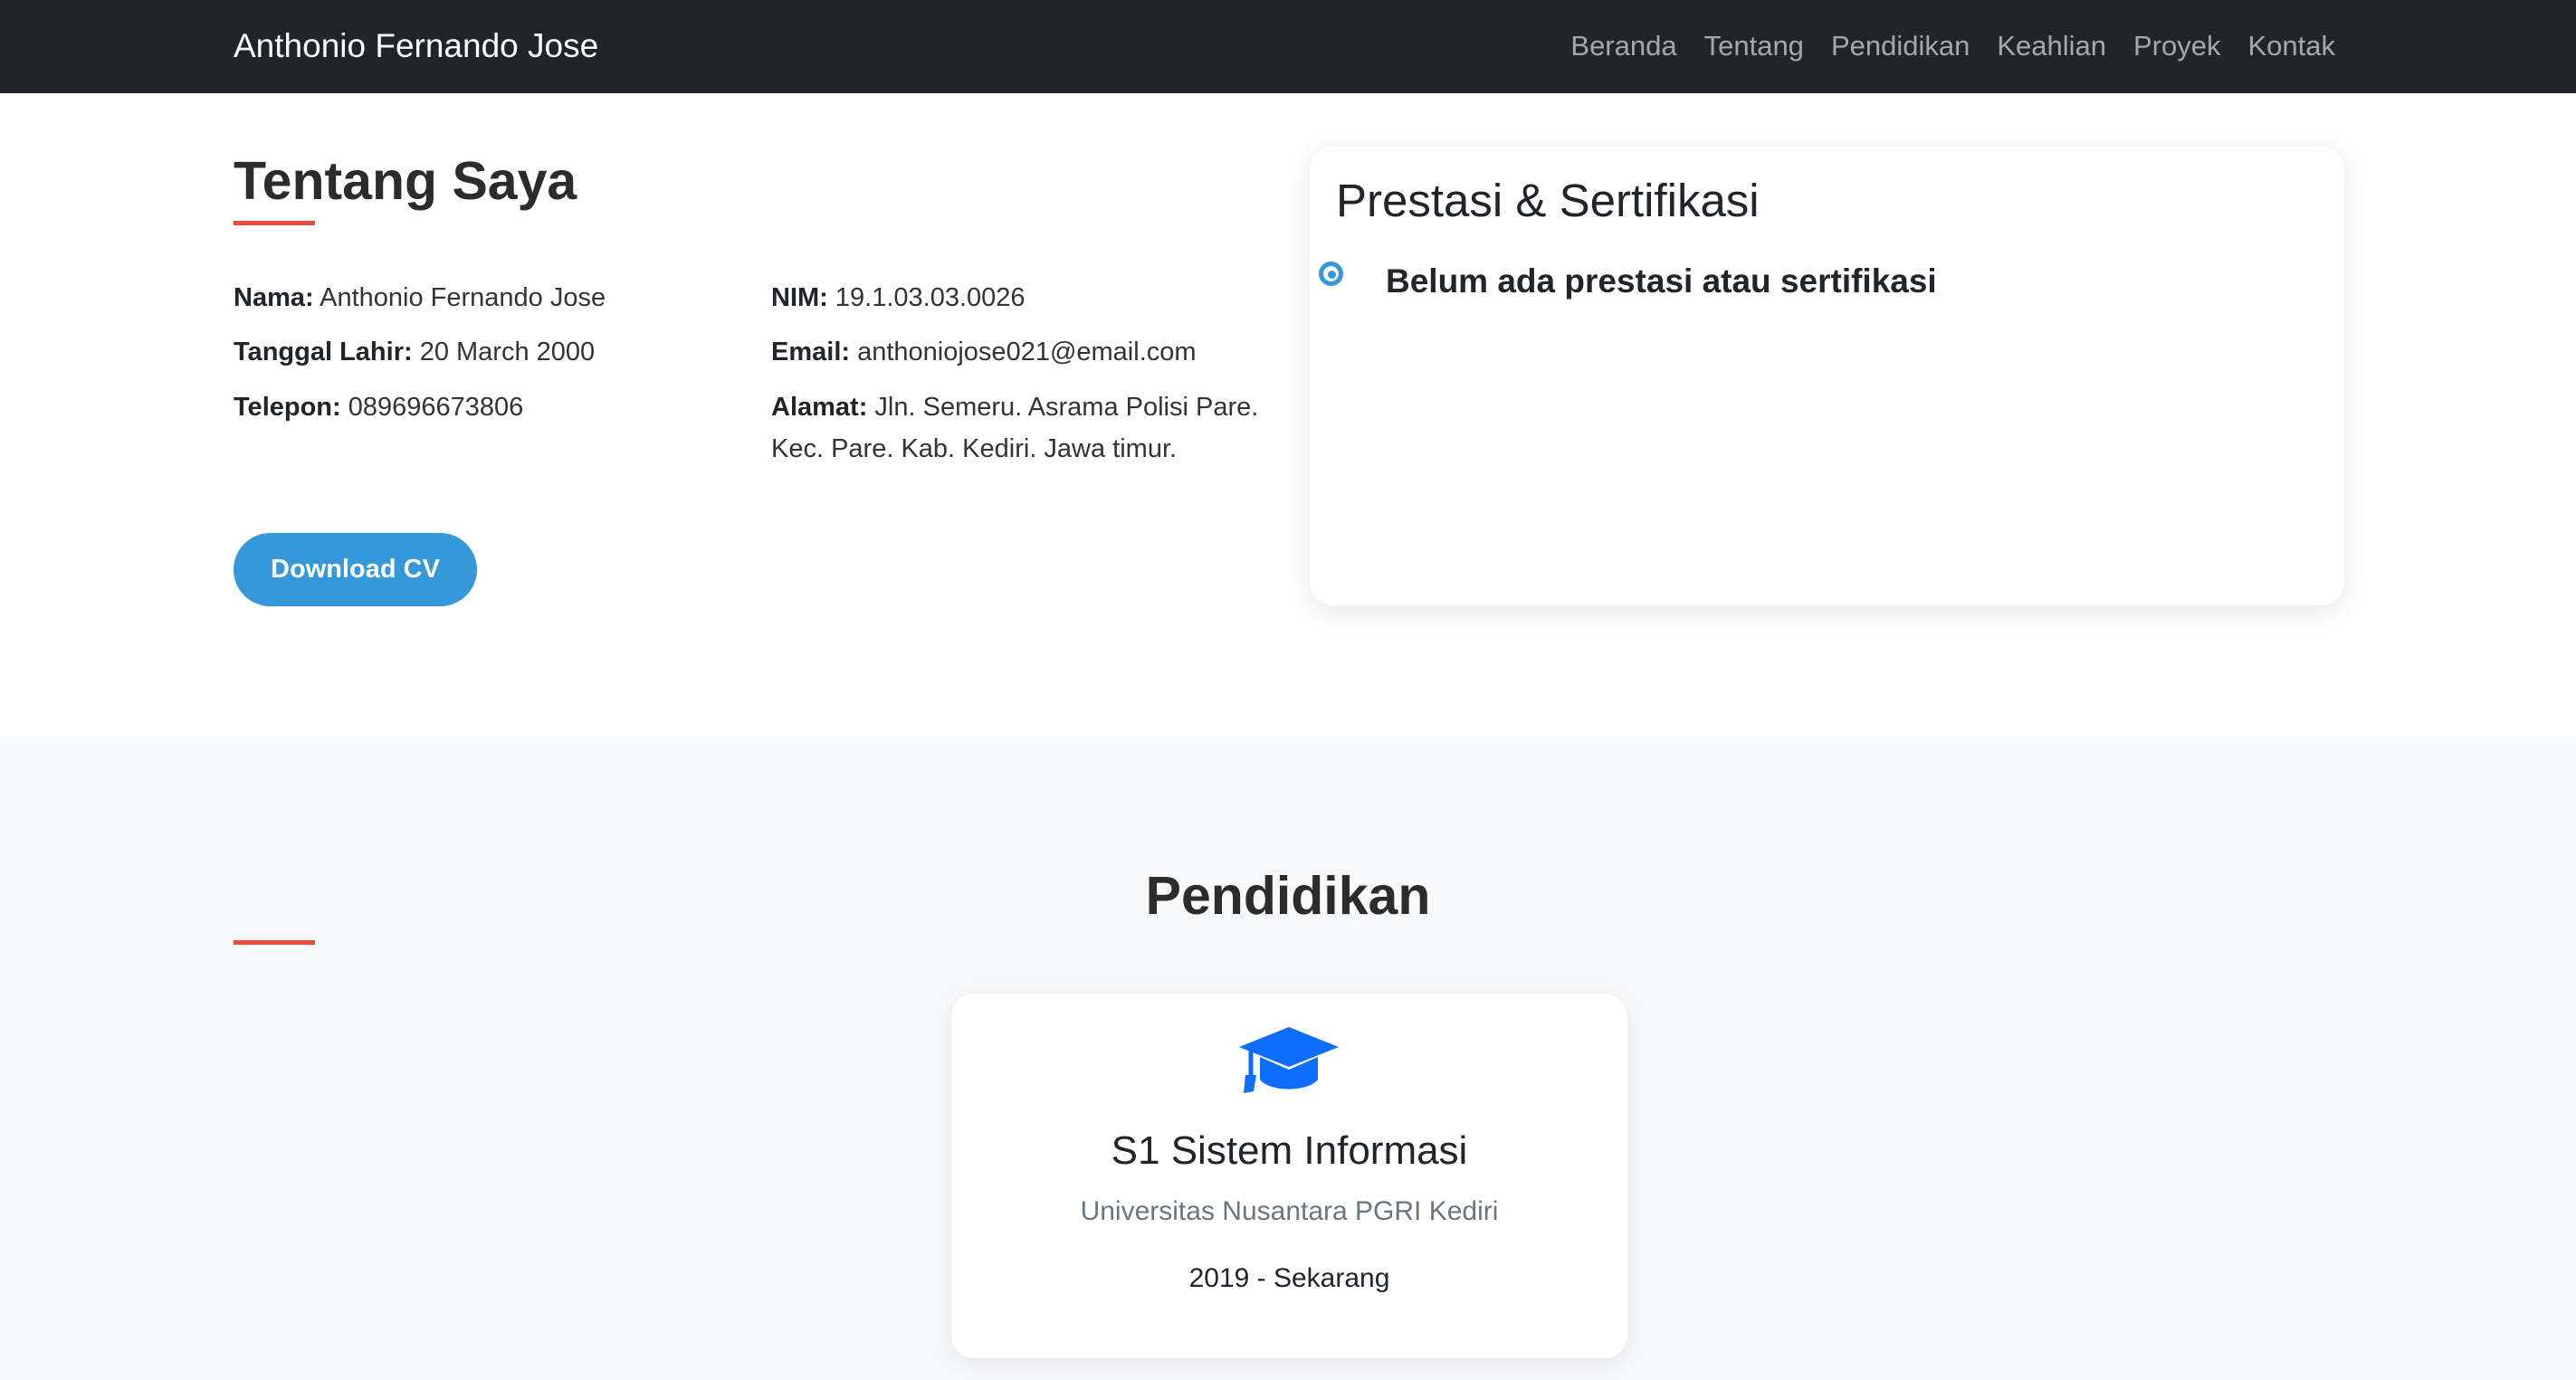  Describe the element at coordinates (1623, 46) in the screenshot. I see `nav-link-beranda: Beranda` at that location.